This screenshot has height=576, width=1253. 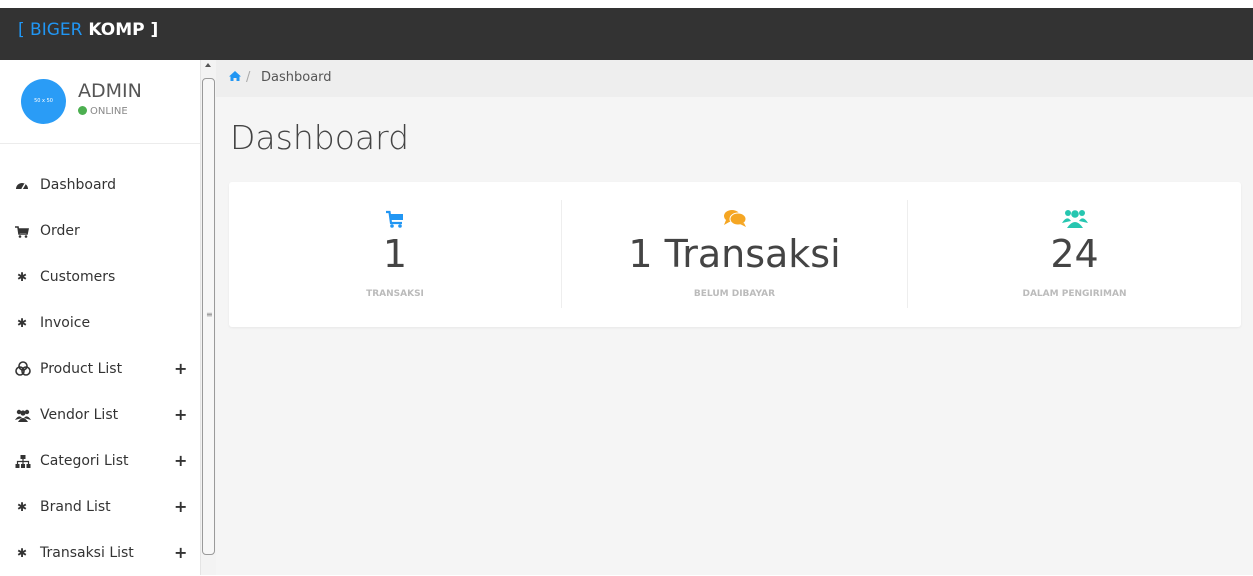 I want to click on sidebar-item-label: Vendor List, so click(x=79, y=415).